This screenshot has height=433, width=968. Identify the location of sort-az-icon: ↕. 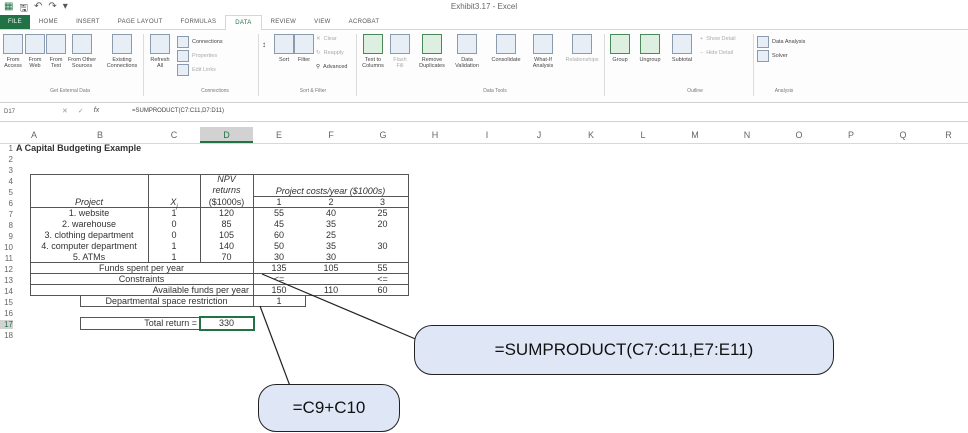
(264, 44).